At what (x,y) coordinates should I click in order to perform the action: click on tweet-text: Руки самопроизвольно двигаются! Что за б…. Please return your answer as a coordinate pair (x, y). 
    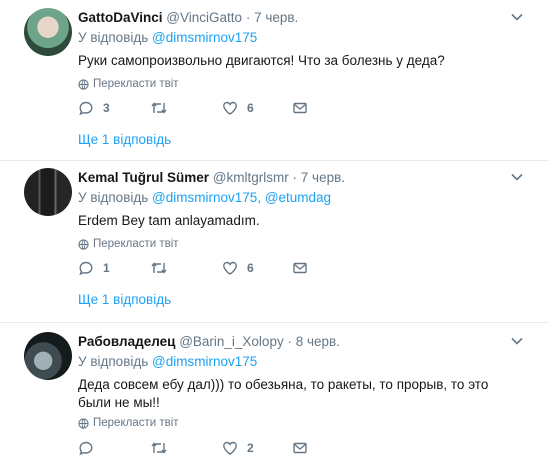
    Looking at the image, I should click on (261, 60).